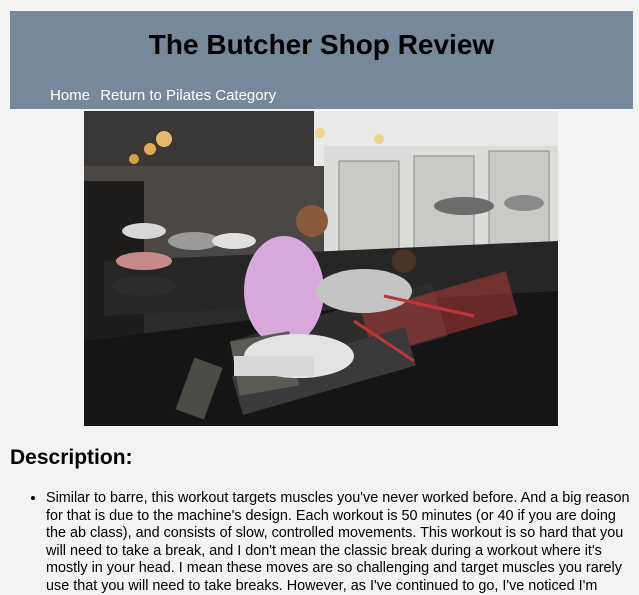 The width and height of the screenshot is (639, 595). What do you see at coordinates (188, 95) in the screenshot?
I see `nav-link-pilates-category: Return to Pilates Category` at bounding box center [188, 95].